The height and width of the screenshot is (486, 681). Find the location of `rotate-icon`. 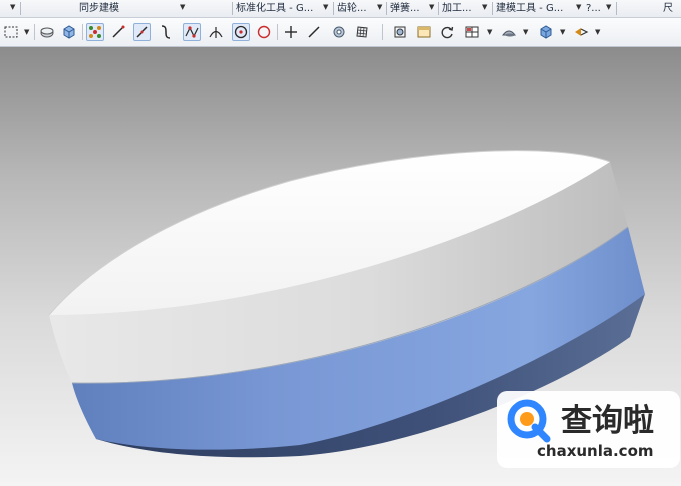

rotate-icon is located at coordinates (447, 32).